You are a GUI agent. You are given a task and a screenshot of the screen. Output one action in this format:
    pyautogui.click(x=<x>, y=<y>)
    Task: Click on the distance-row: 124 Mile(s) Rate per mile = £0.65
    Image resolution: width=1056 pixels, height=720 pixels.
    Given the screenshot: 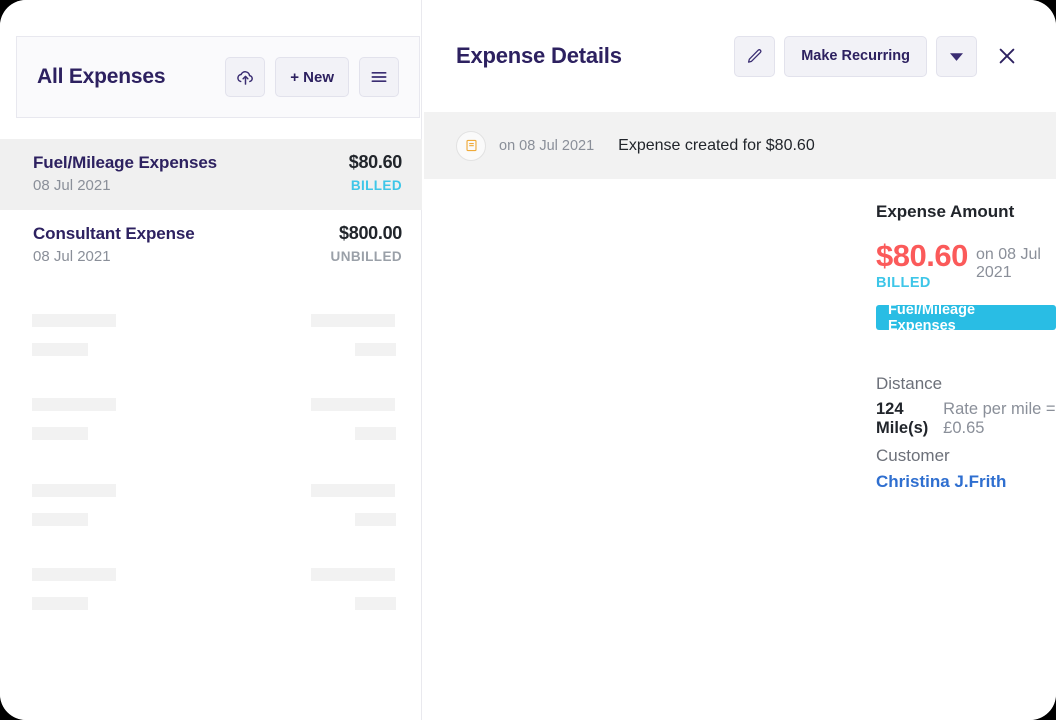 What is the action you would take?
    pyautogui.click(x=966, y=419)
    